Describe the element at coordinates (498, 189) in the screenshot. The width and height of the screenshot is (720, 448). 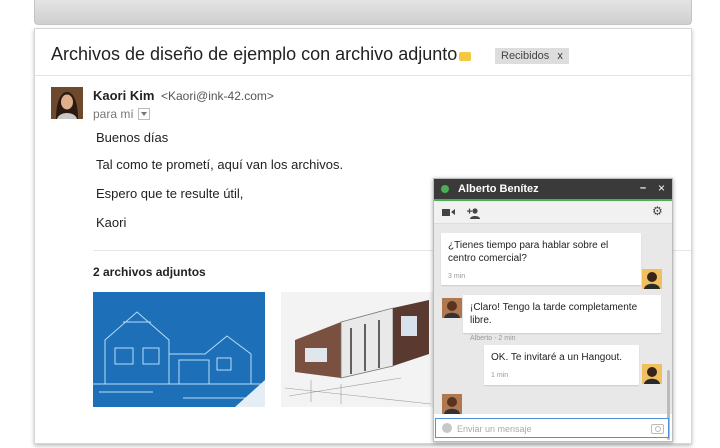
I see `chat-contact-name: Alberto Benítez` at that location.